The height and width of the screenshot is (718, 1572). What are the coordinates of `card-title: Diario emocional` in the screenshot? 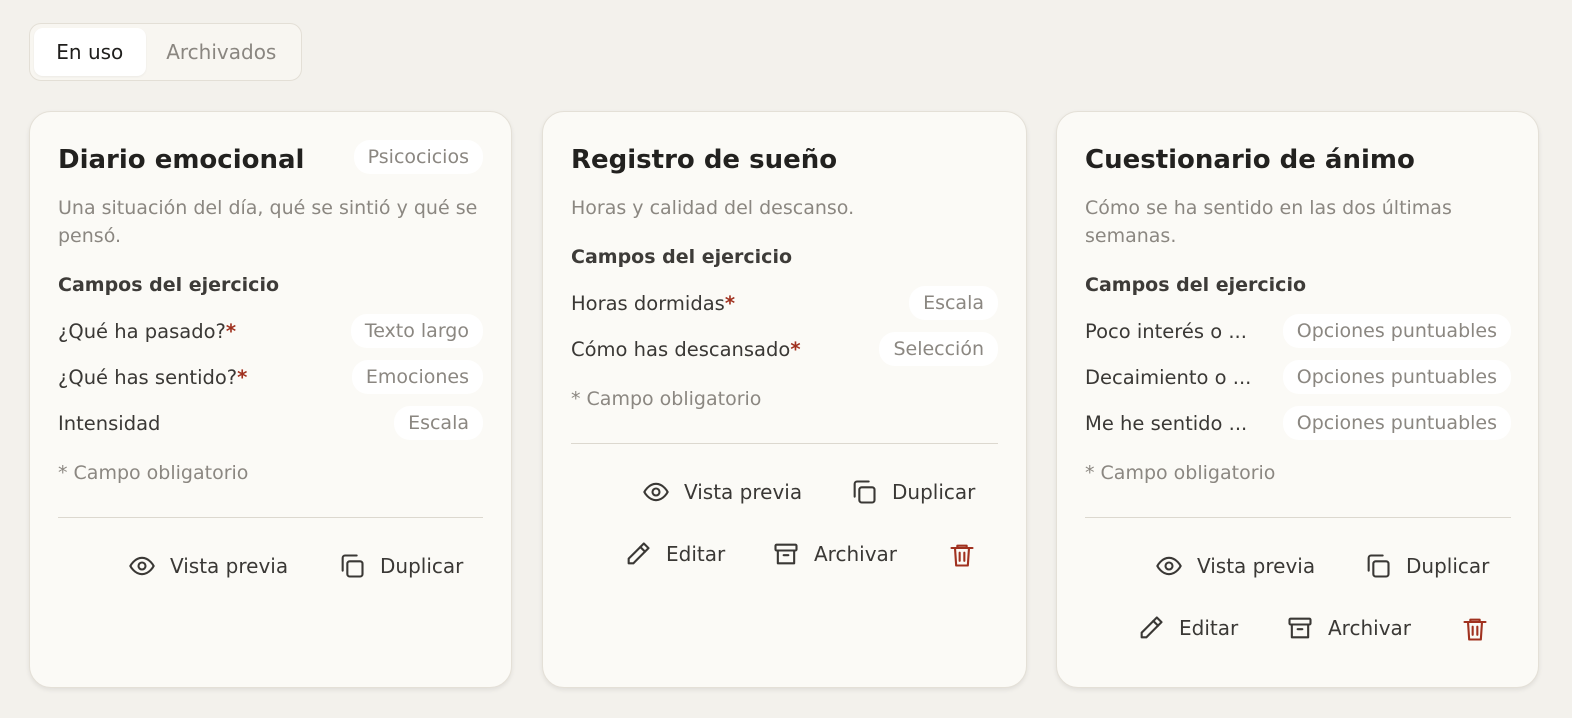 It's located at (181, 160).